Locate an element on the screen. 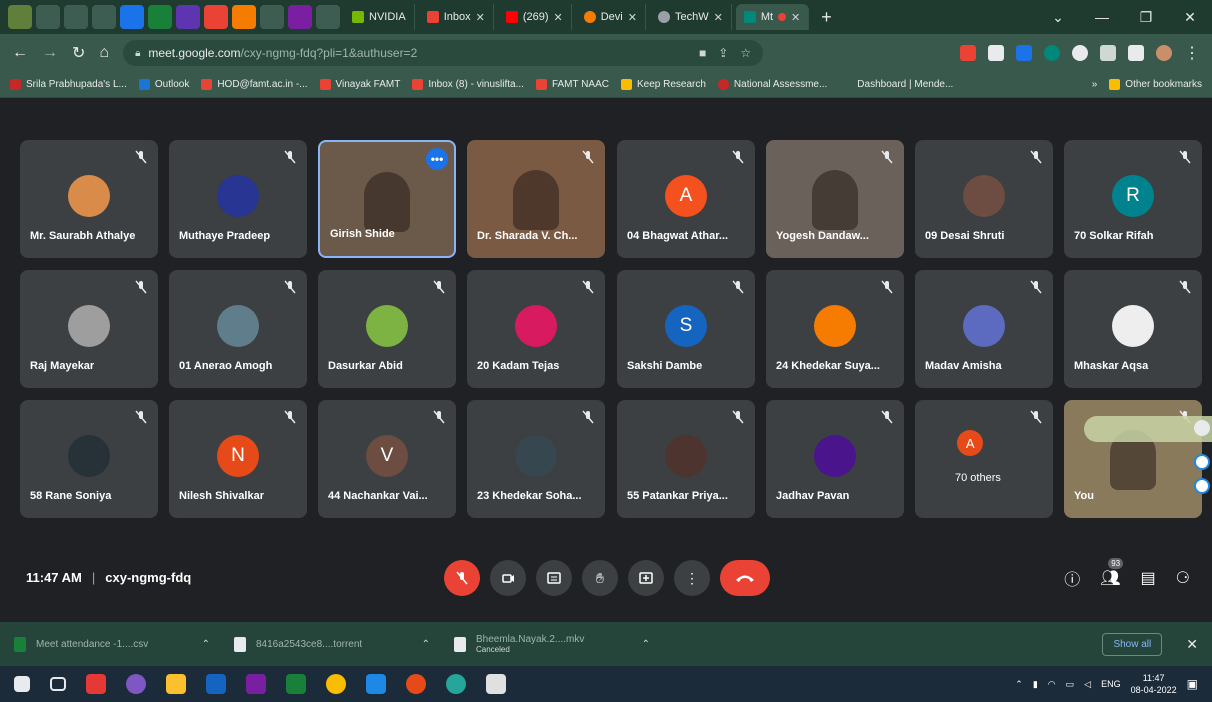  more-bookmarks-icon: » is located at coordinates (1095, 84).